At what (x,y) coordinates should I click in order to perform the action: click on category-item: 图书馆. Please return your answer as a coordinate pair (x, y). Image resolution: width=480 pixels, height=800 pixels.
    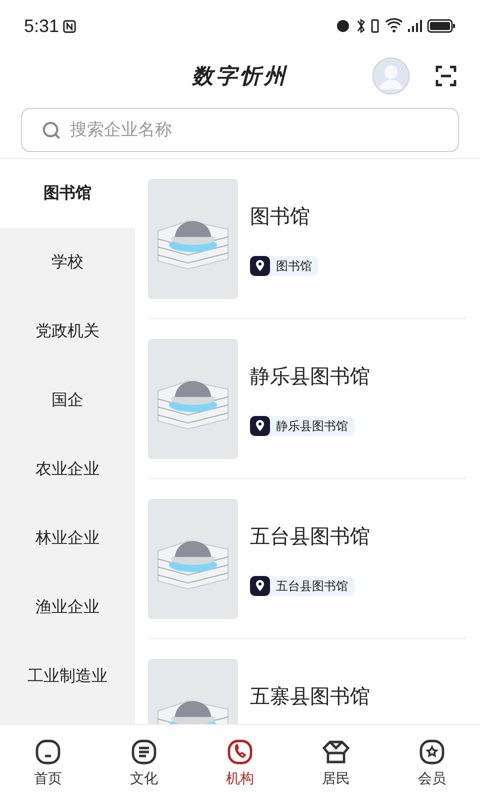
    Looking at the image, I should click on (67, 193).